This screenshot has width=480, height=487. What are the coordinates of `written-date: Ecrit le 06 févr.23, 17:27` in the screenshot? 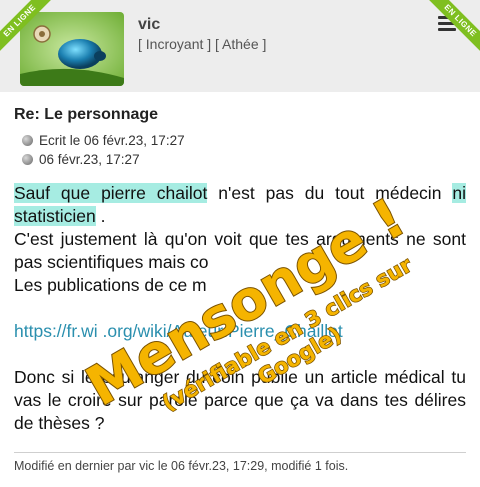 It's located at (112, 140).